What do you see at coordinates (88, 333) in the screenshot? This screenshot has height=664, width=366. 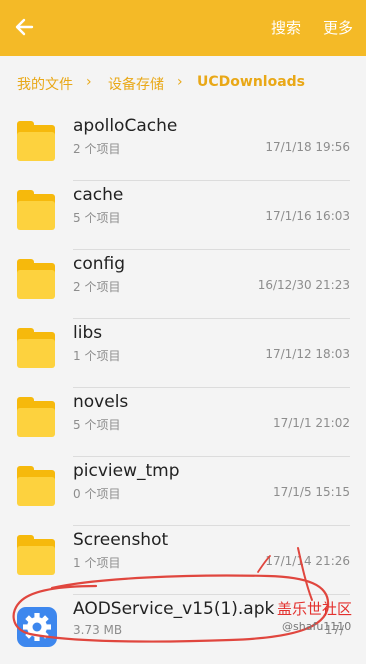 I see `file-name: libs` at bounding box center [88, 333].